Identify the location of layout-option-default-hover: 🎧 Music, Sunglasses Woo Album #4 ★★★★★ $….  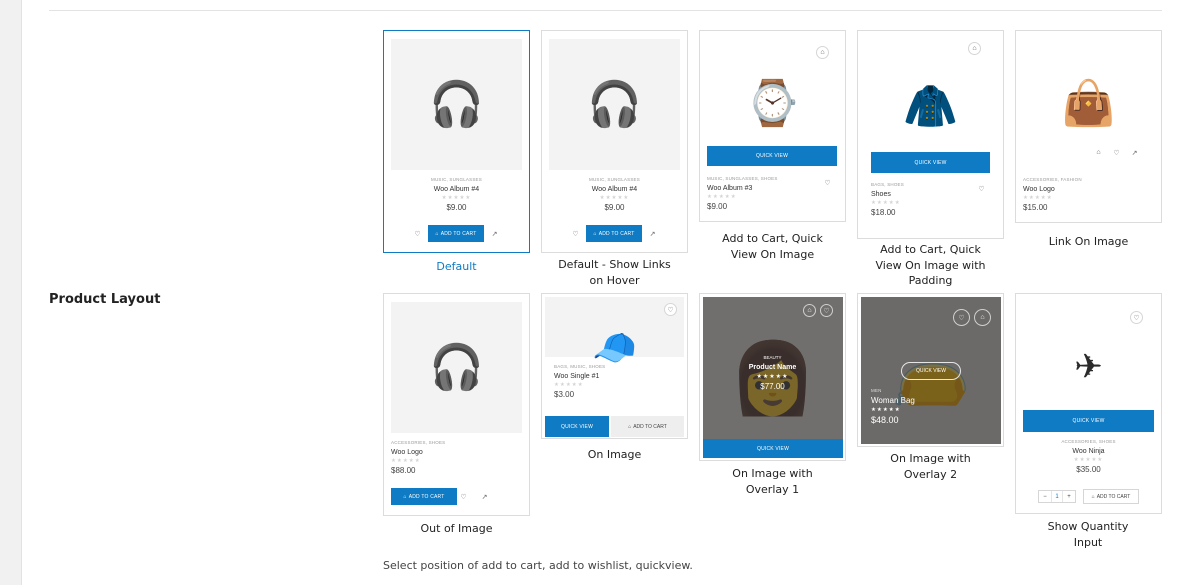
(614, 160).